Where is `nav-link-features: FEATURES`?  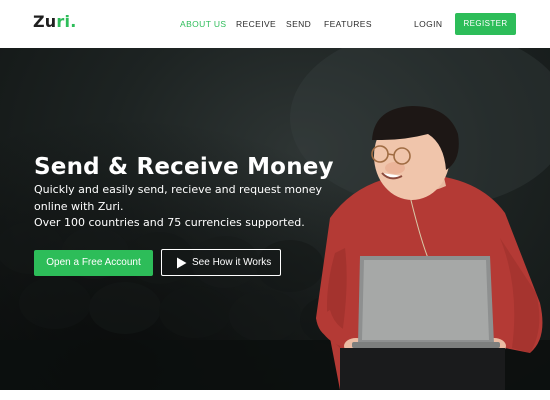
nav-link-features: FEATURES is located at coordinates (348, 24).